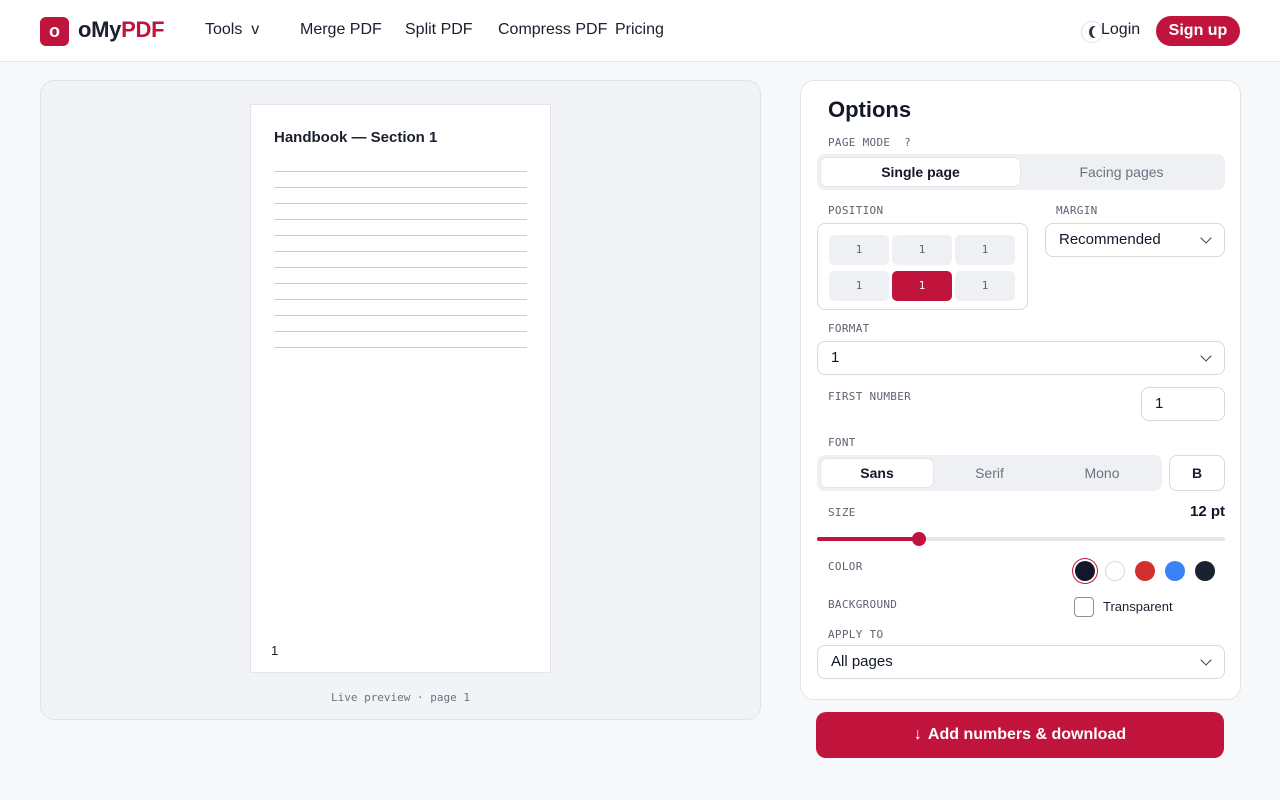  What do you see at coordinates (275, 650) in the screenshot?
I see `preview-page-number: 1` at bounding box center [275, 650].